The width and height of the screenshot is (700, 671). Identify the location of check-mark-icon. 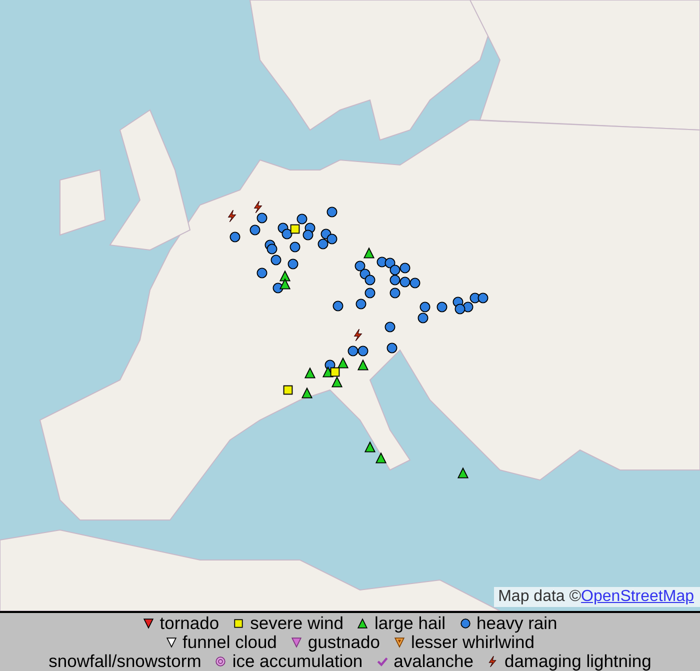
(382, 661).